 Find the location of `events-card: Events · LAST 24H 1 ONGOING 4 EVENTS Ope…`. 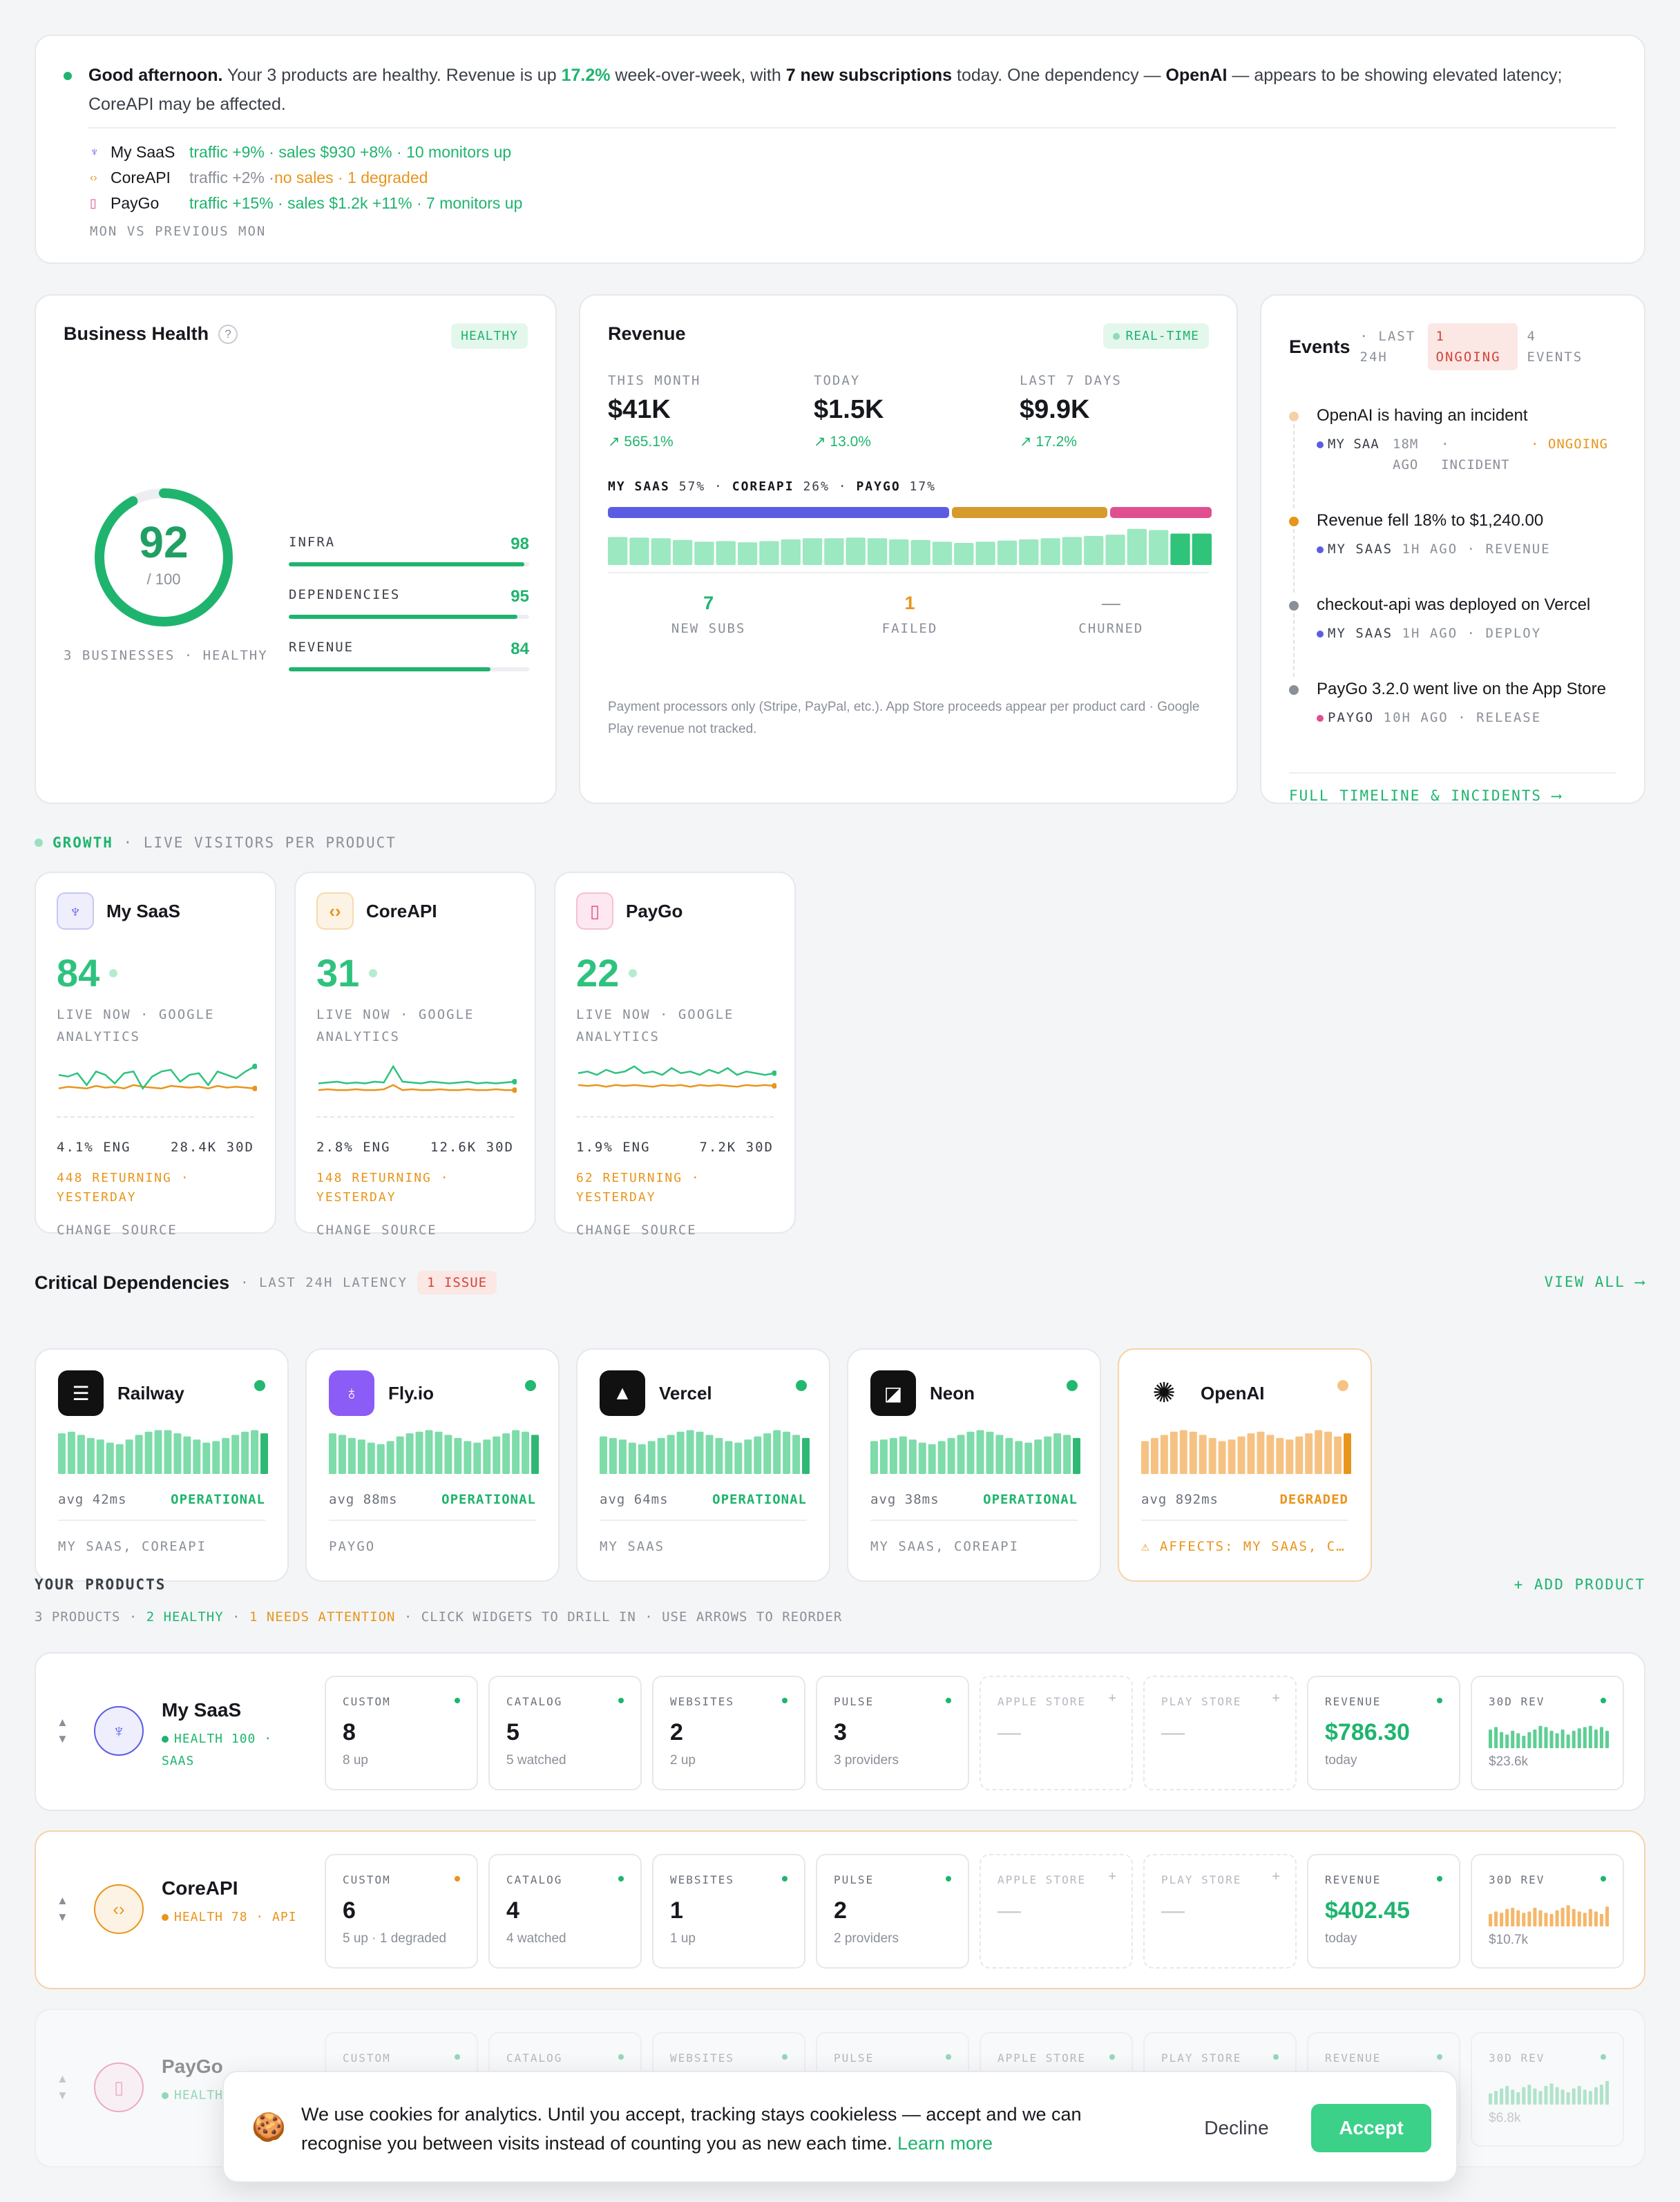

events-card: Events · LAST 24H 1 ONGOING 4 EVENTS Ope… is located at coordinates (1452, 549).